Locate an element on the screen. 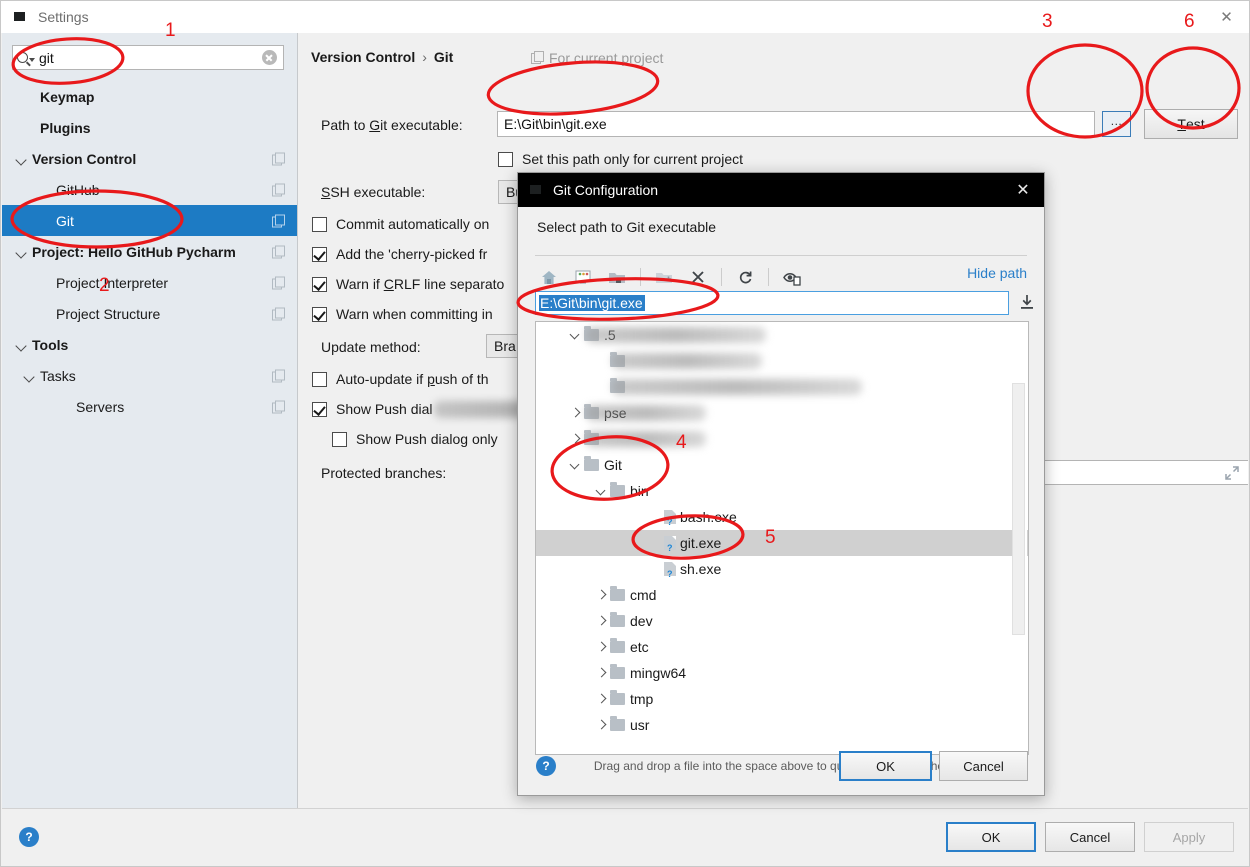 The height and width of the screenshot is (867, 1250). cancel-button: Cancel is located at coordinates (1090, 837).